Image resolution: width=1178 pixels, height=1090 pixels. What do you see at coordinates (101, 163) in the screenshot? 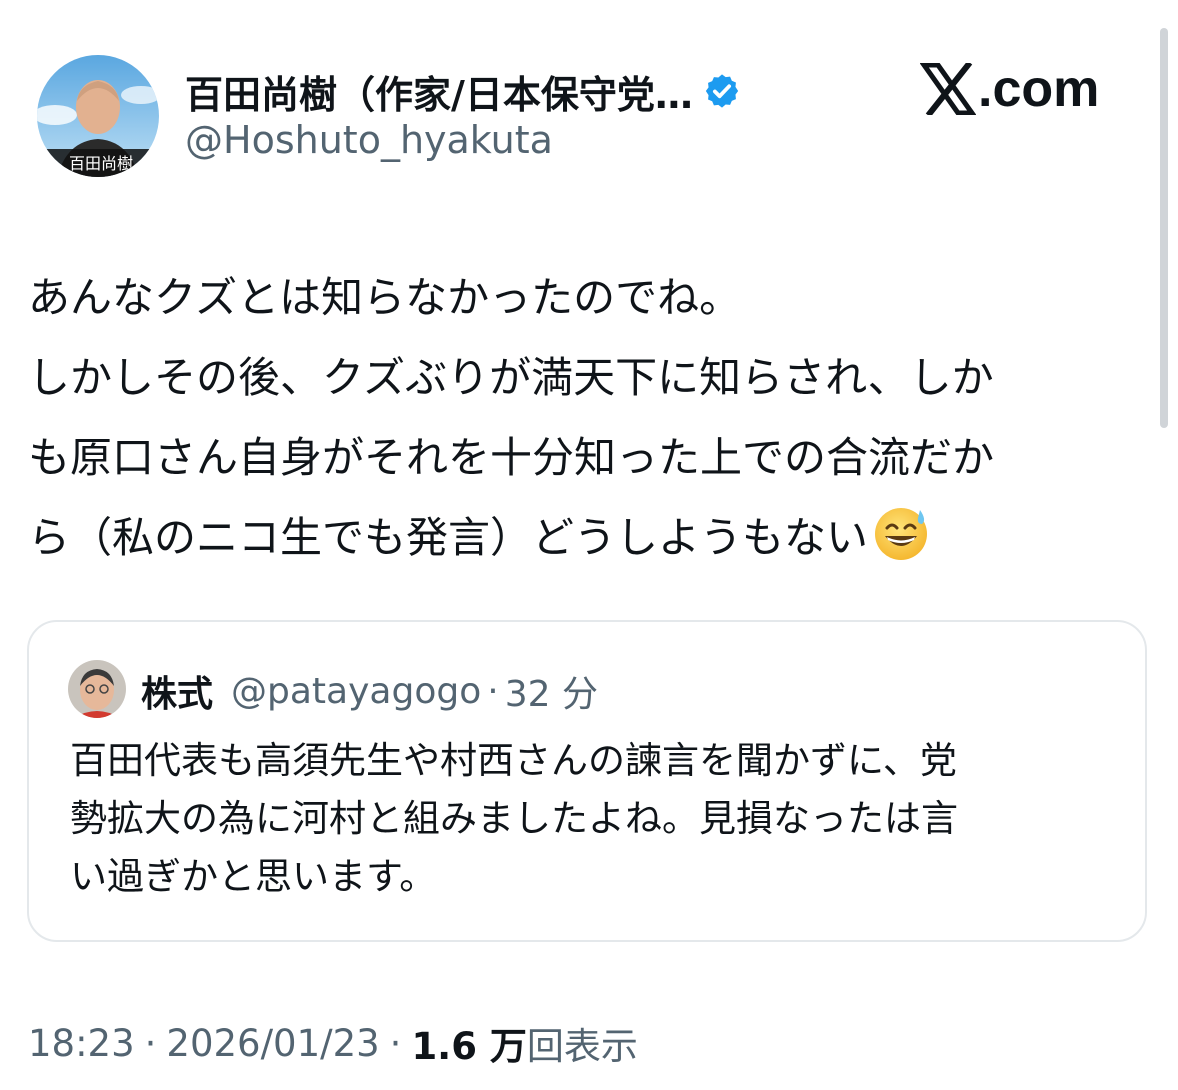
I see `avatar-caption: 百田尚樹` at bounding box center [101, 163].